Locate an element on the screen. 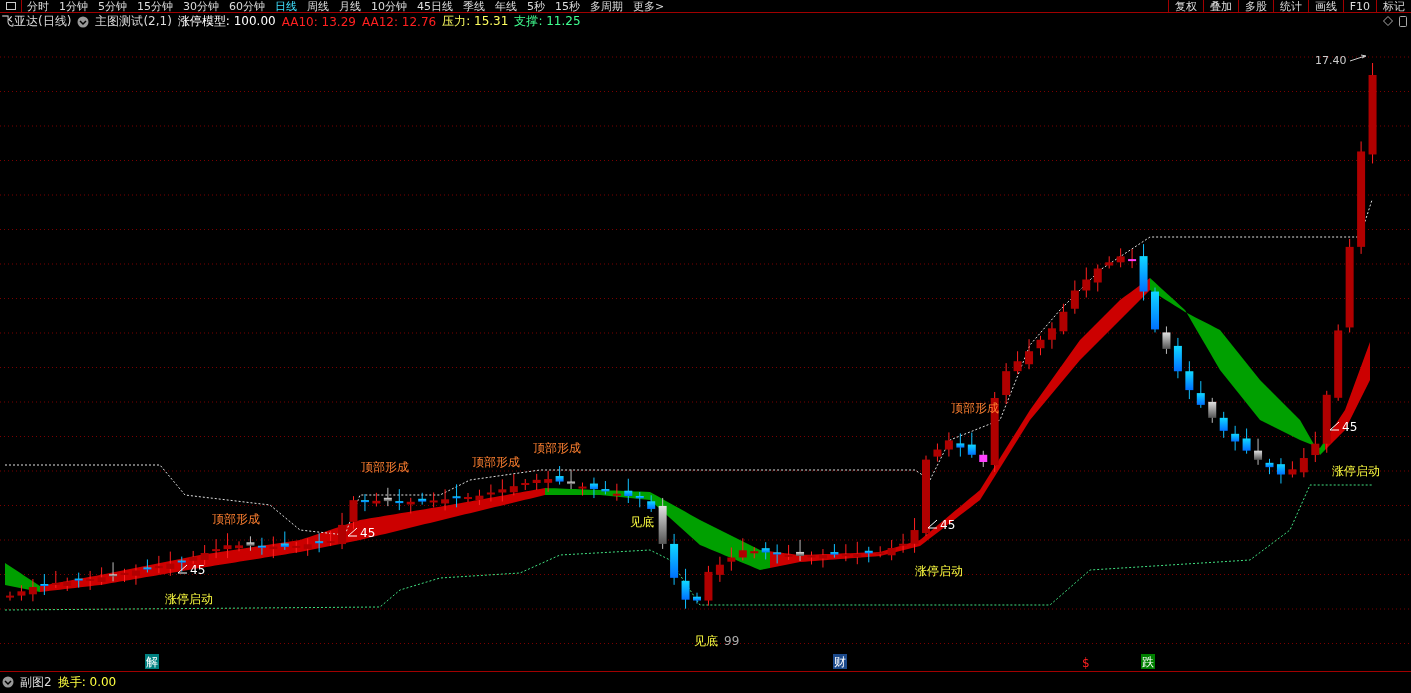 The image size is (1411, 693). period-tab: 年线 is located at coordinates (506, 6).